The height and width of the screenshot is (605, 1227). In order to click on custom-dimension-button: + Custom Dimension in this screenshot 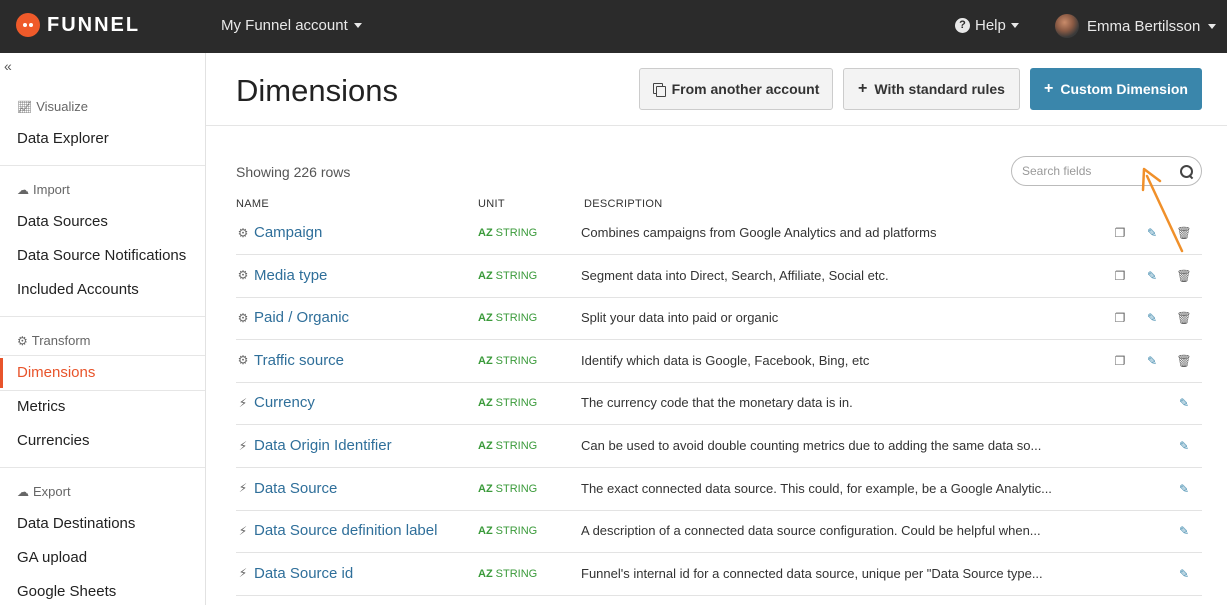, I will do `click(1116, 89)`.